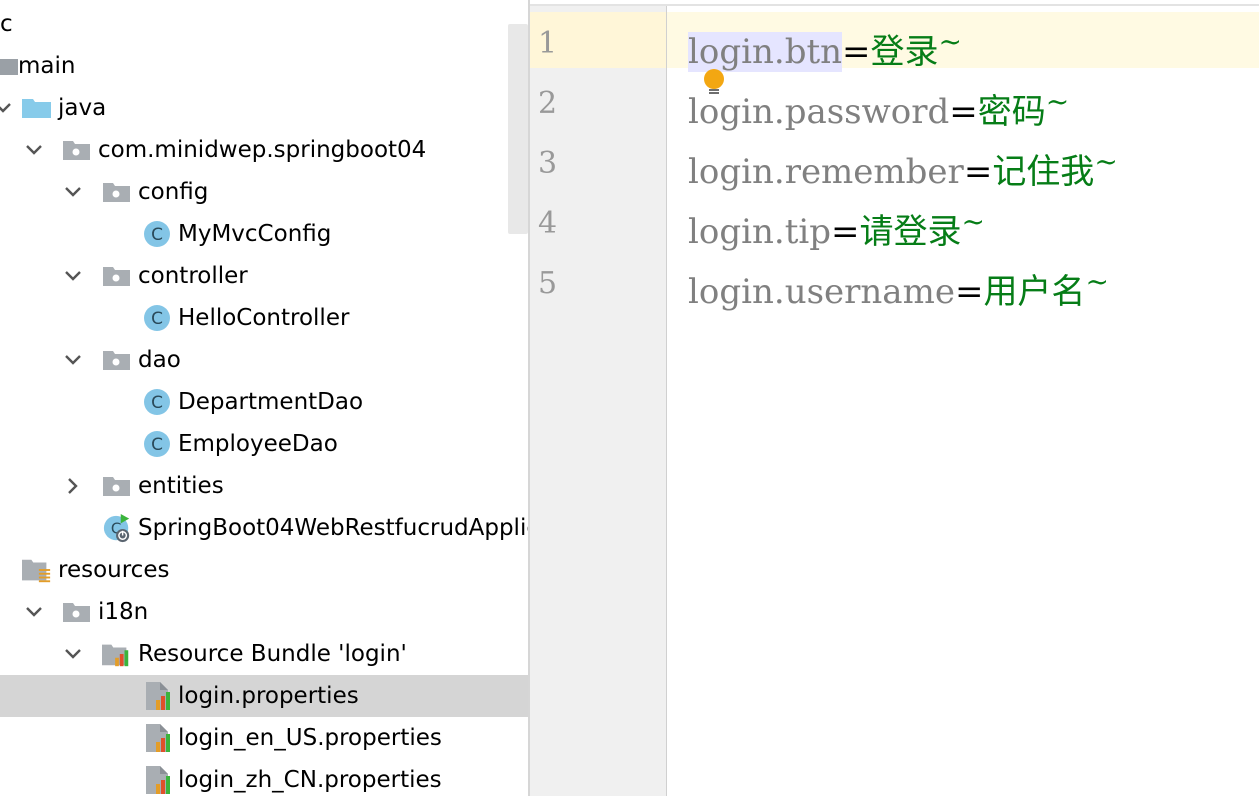 The height and width of the screenshot is (796, 1259). I want to click on tree-row-departmentdao: C DepartmentDao, so click(264, 402).